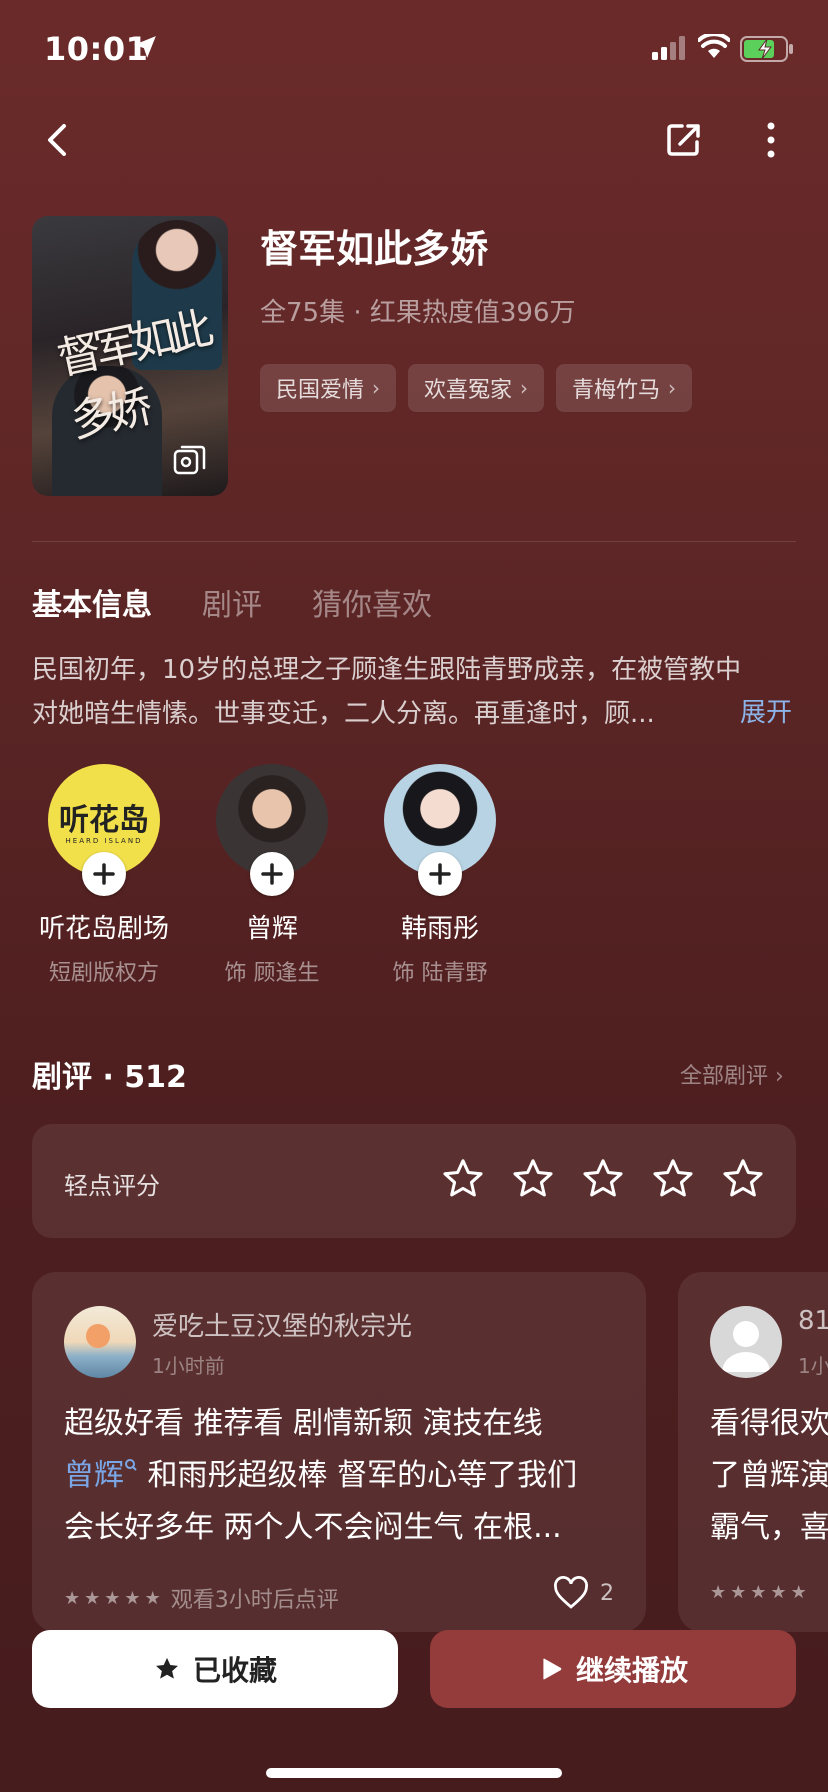 The height and width of the screenshot is (1792, 828). Describe the element at coordinates (414, 50) in the screenshot. I see `status-bar: 10:01` at that location.